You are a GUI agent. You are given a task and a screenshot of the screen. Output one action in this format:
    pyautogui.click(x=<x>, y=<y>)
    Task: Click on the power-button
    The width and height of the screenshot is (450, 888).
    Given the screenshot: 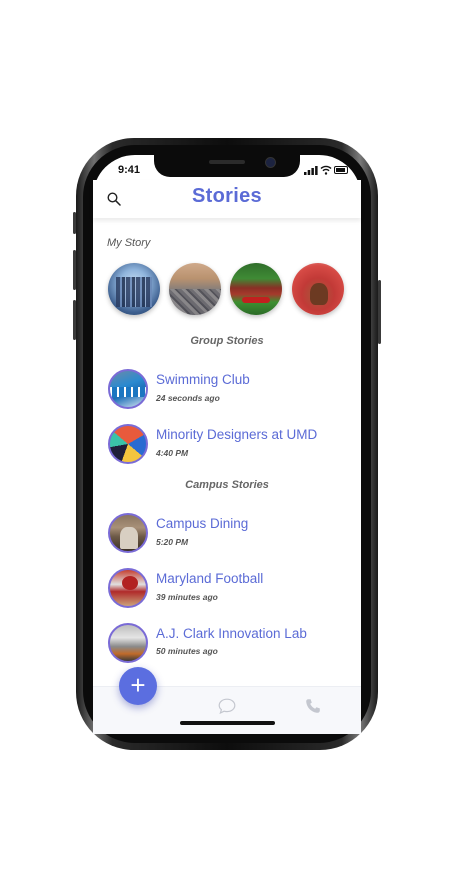 What is the action you would take?
    pyautogui.click(x=379, y=312)
    